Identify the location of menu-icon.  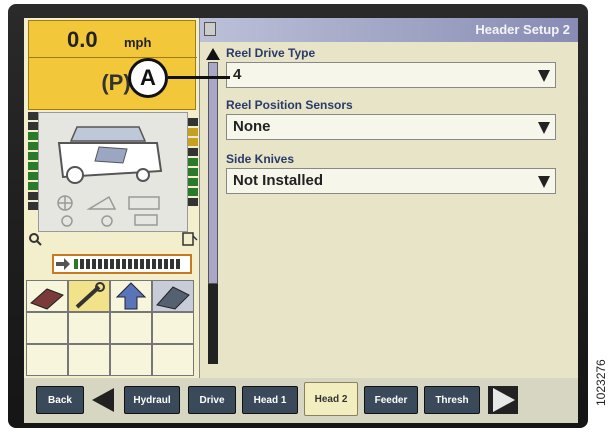
(210, 29).